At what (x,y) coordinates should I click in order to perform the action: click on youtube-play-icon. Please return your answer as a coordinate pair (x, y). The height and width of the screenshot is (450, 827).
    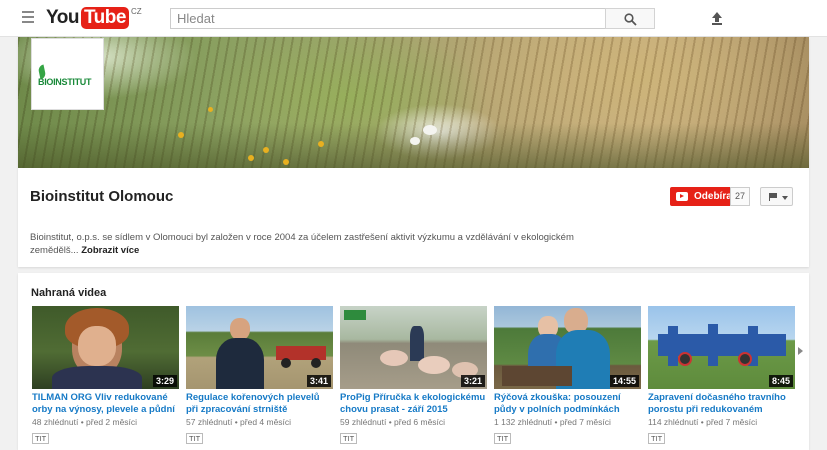
    Looking at the image, I should click on (682, 196).